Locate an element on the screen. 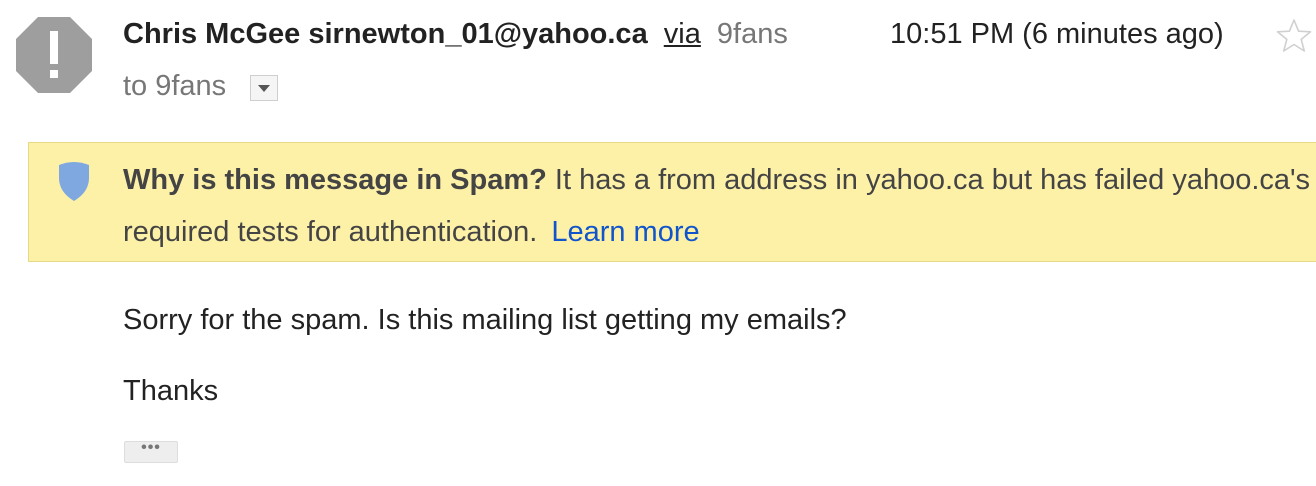 This screenshot has height=486, width=1316. shield-icon is located at coordinates (74, 181).